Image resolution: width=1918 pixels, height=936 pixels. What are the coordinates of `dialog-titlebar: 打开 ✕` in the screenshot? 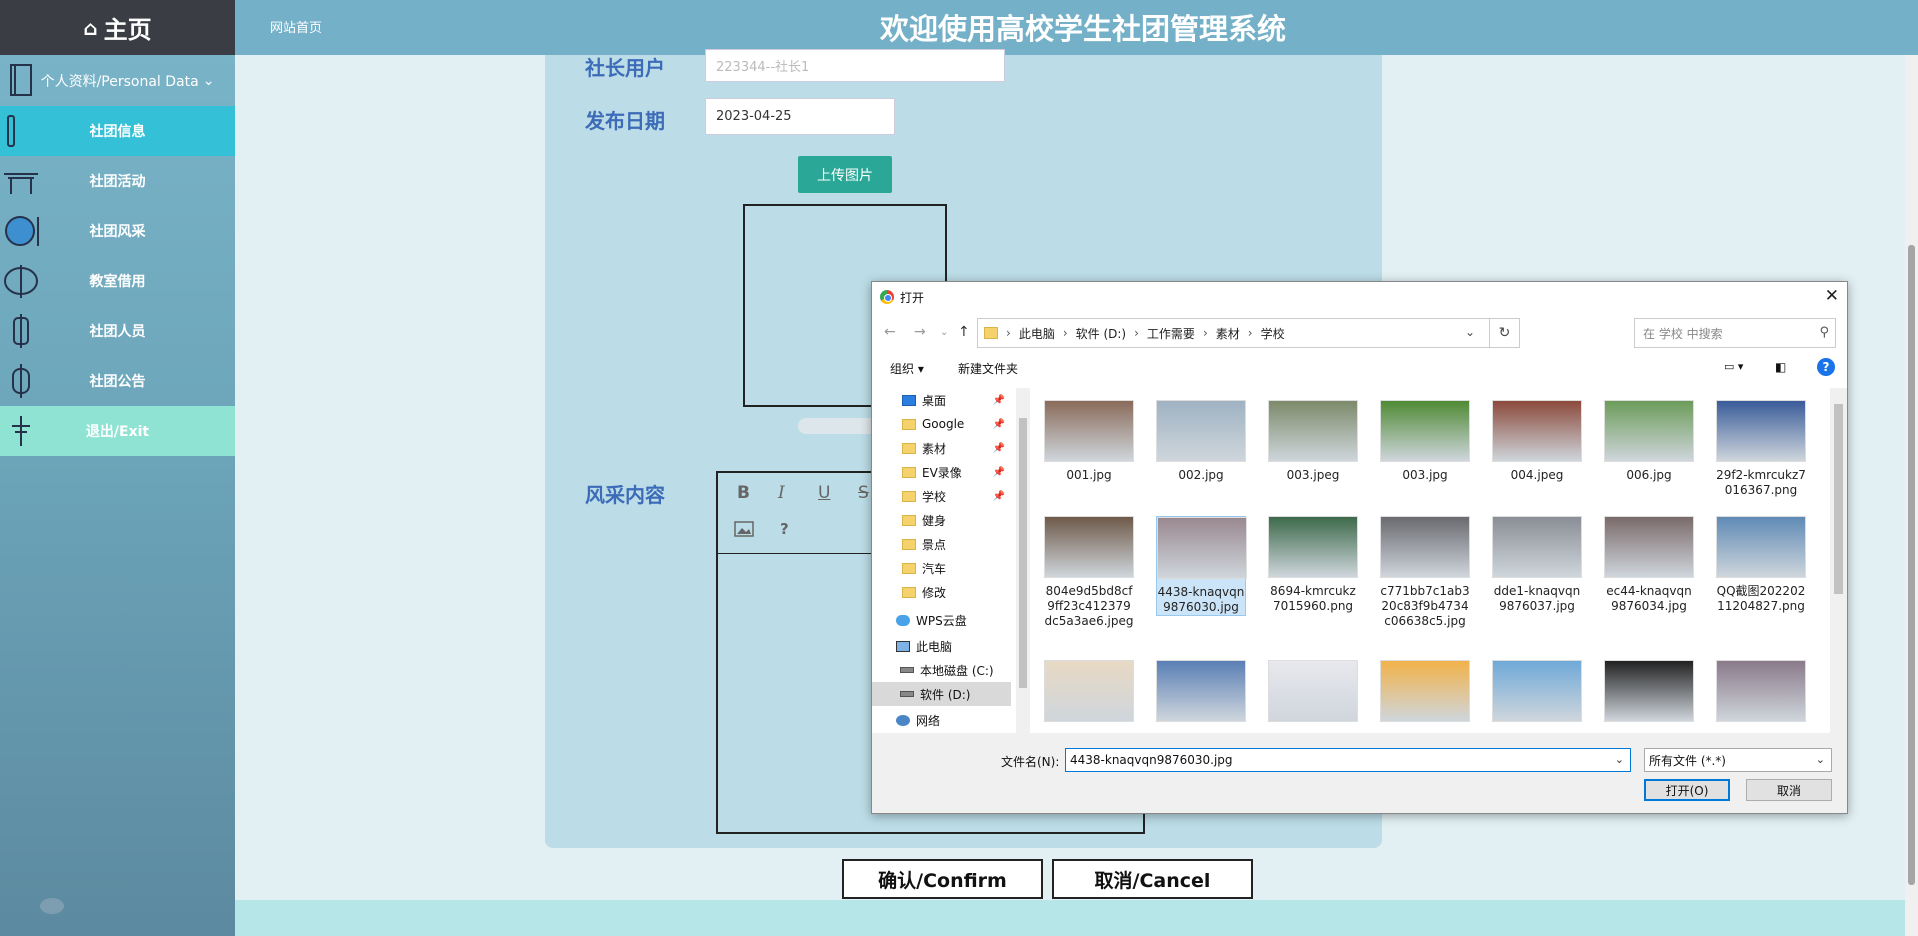 It's located at (1359, 297).